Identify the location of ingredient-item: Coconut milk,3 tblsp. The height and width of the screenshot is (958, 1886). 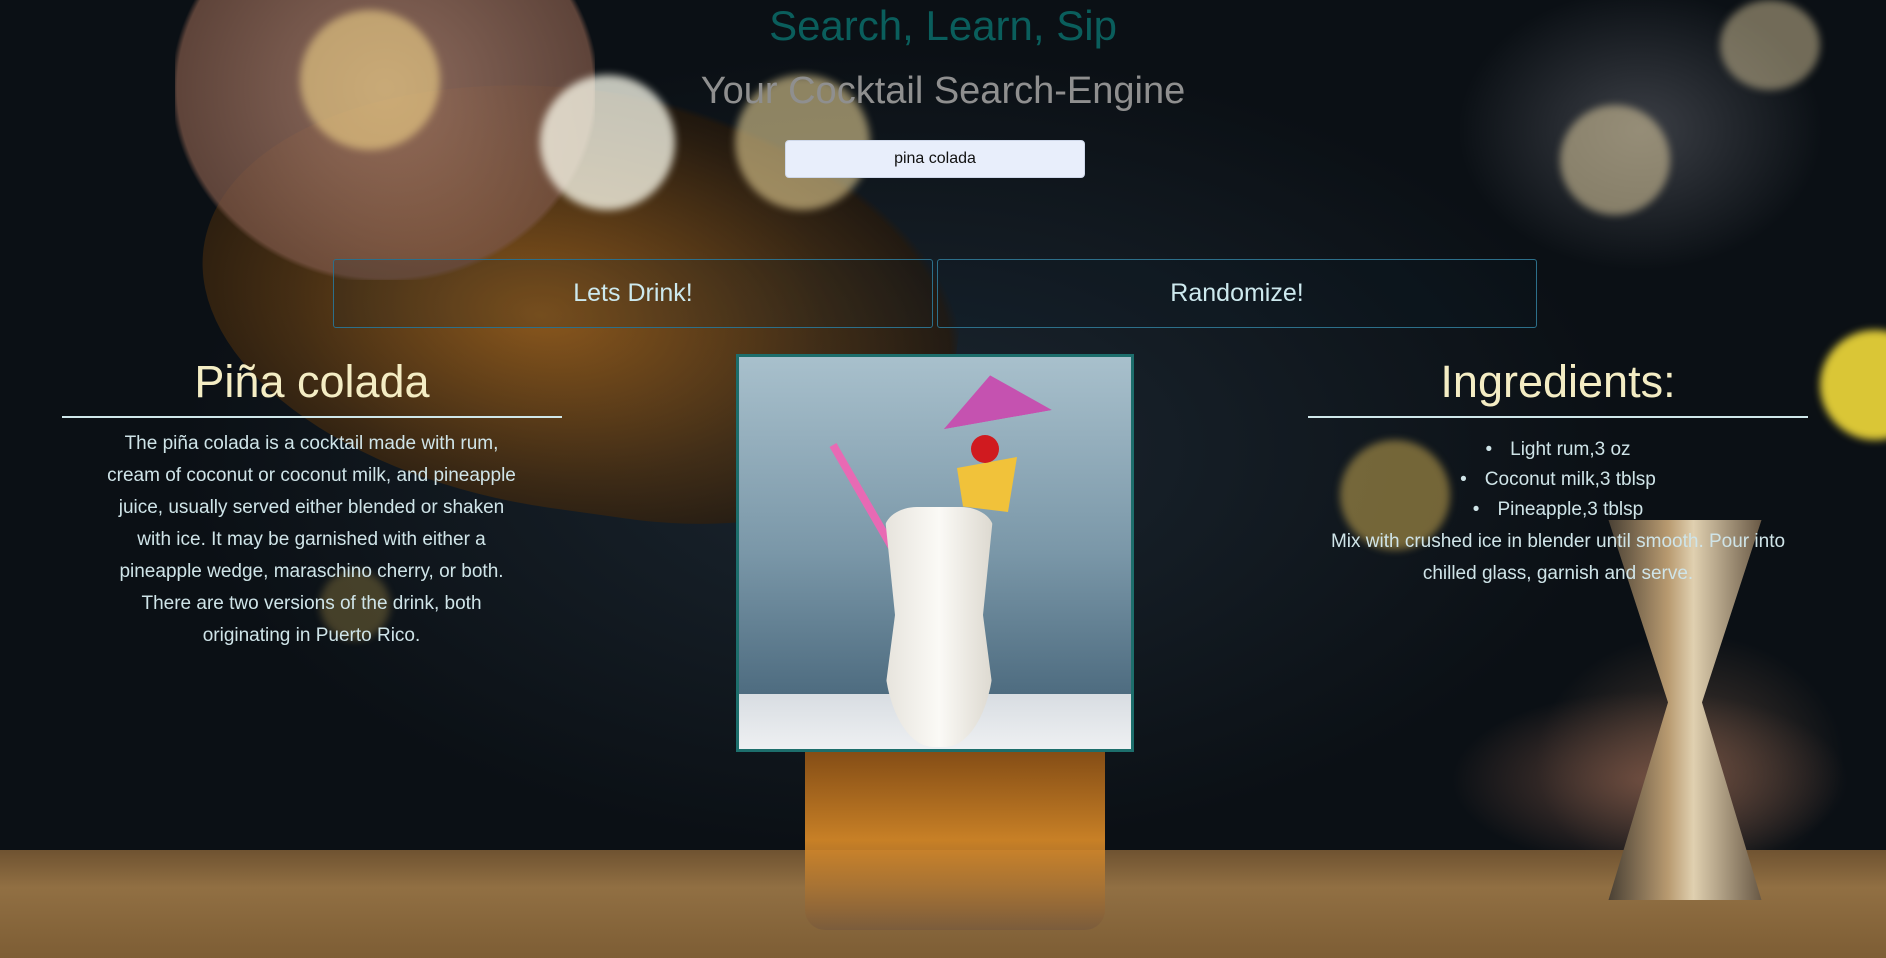
(1558, 480).